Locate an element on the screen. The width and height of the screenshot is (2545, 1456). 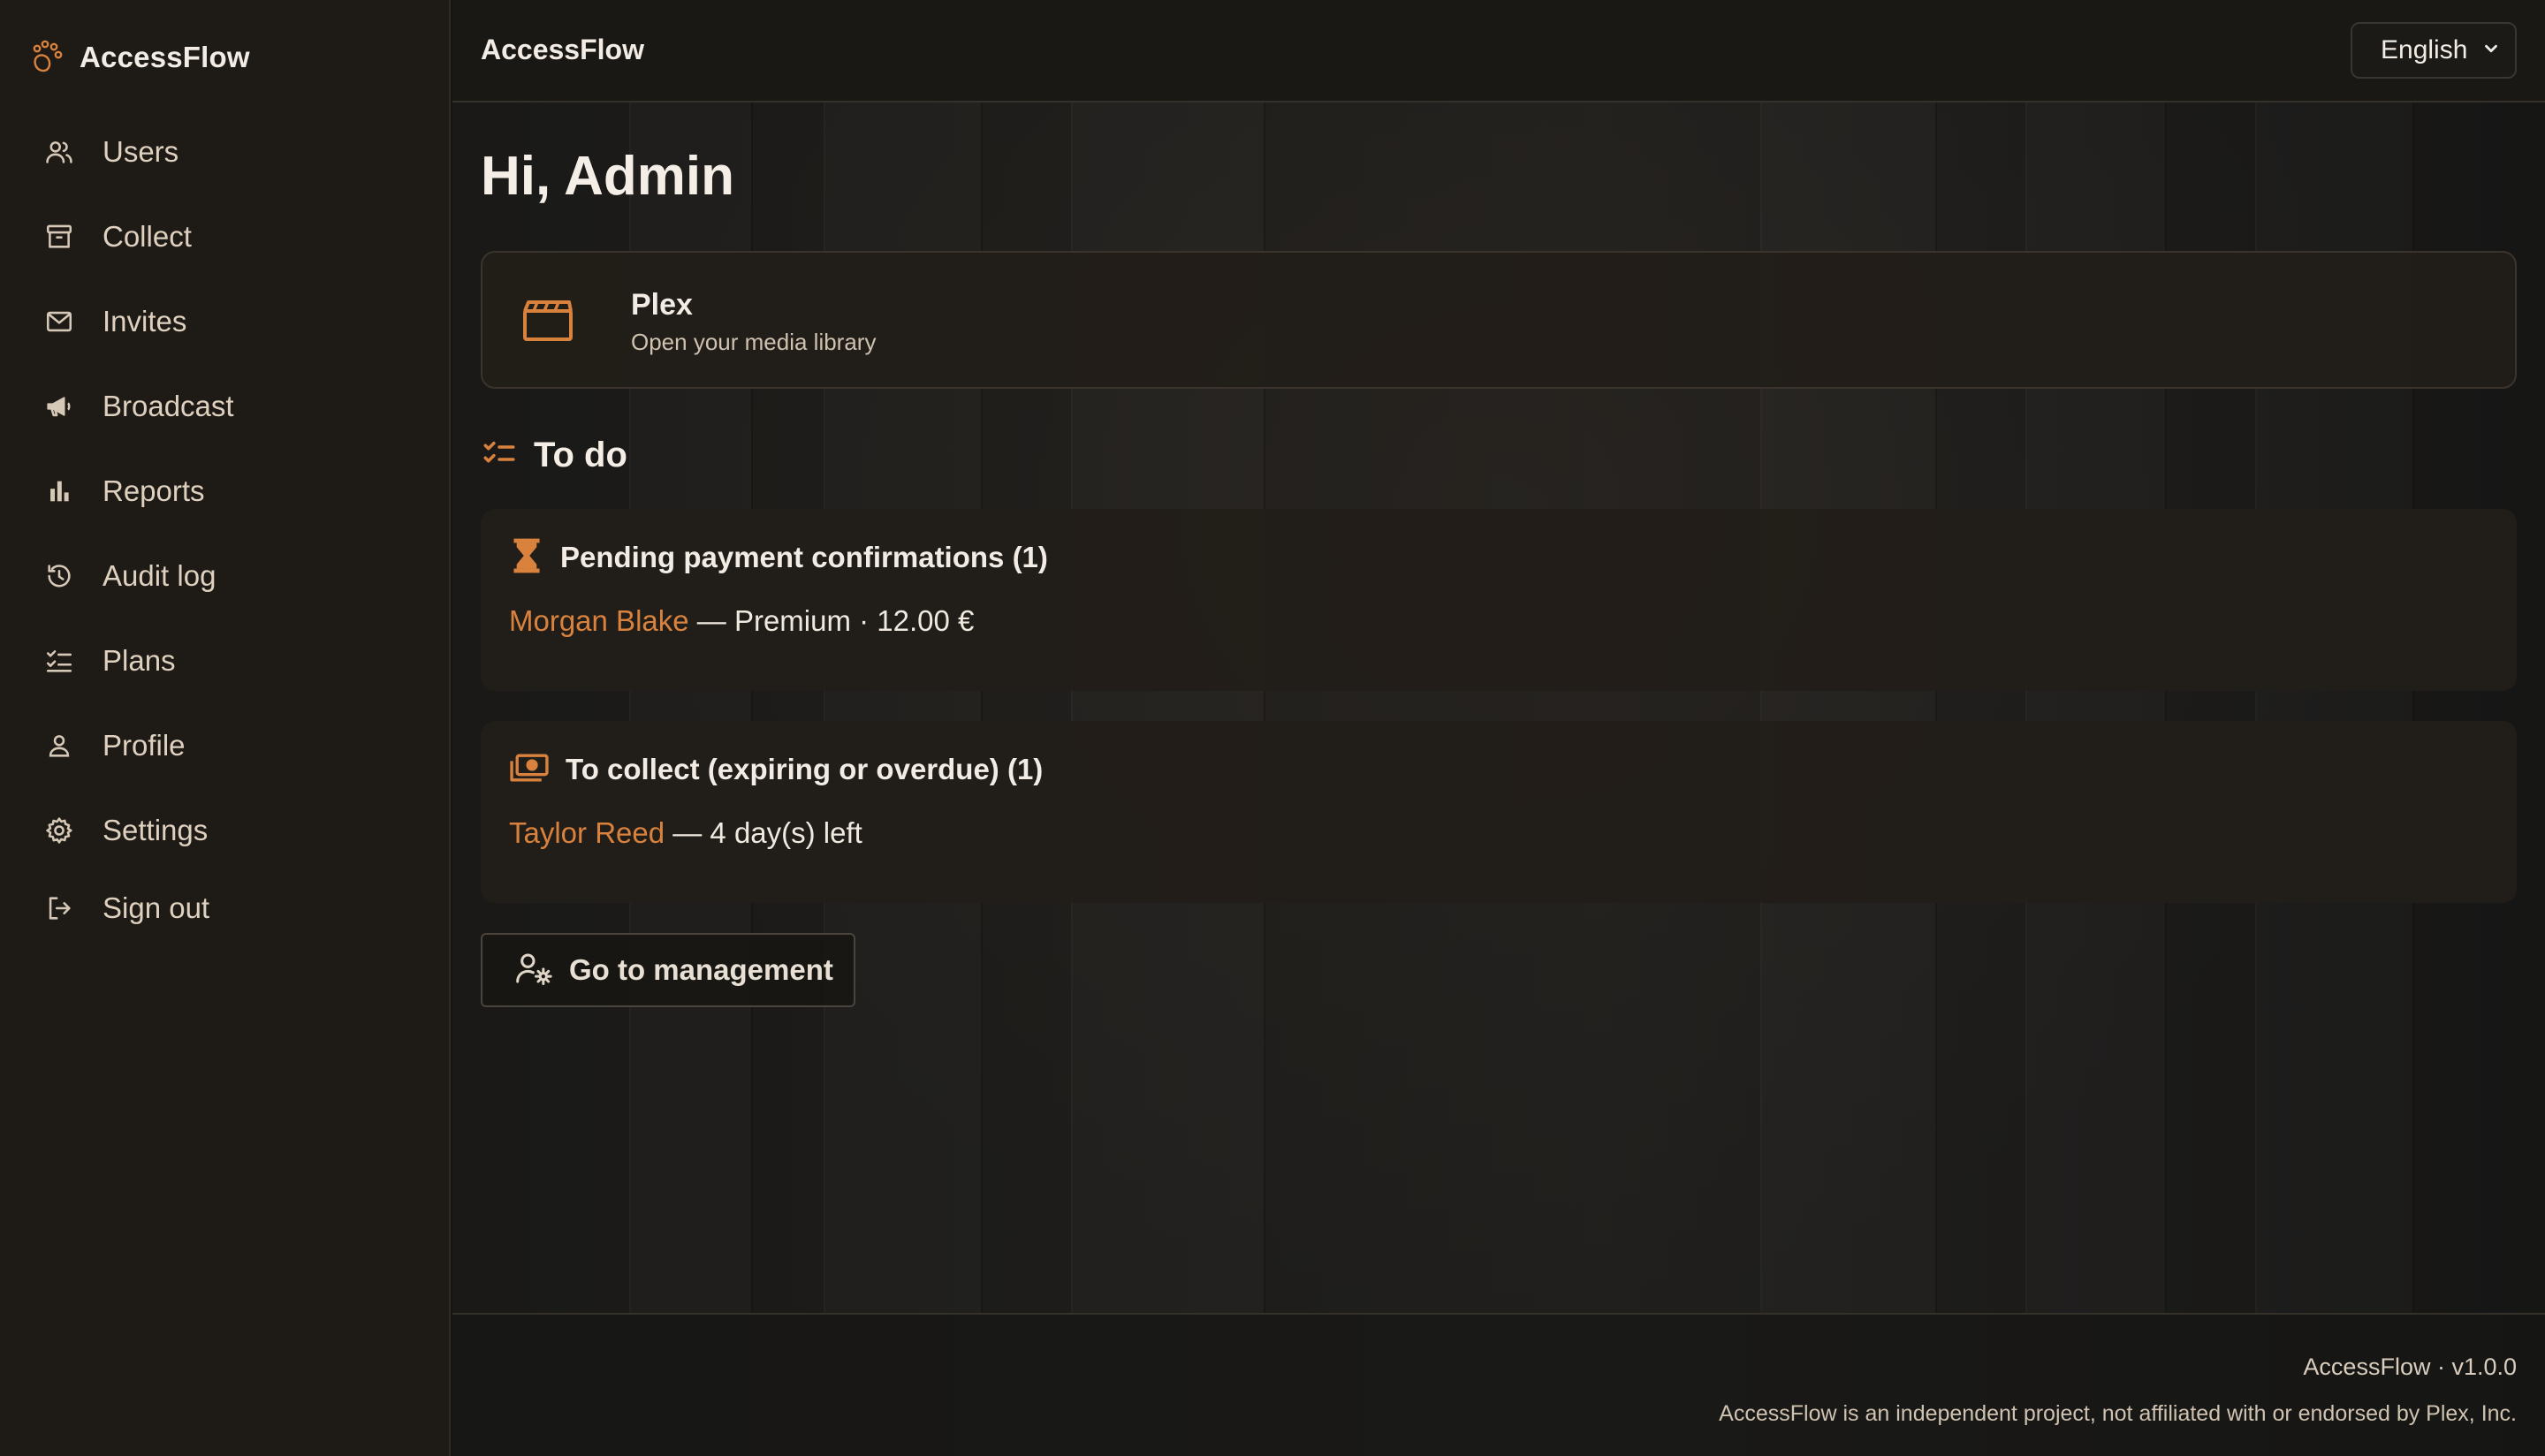
sidebar-item-label: Sign out is located at coordinates (156, 908).